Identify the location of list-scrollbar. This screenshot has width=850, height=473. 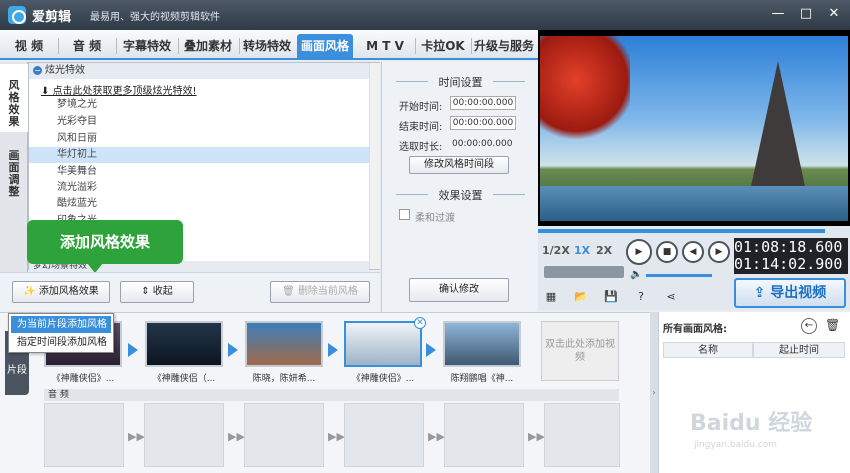
(374, 166).